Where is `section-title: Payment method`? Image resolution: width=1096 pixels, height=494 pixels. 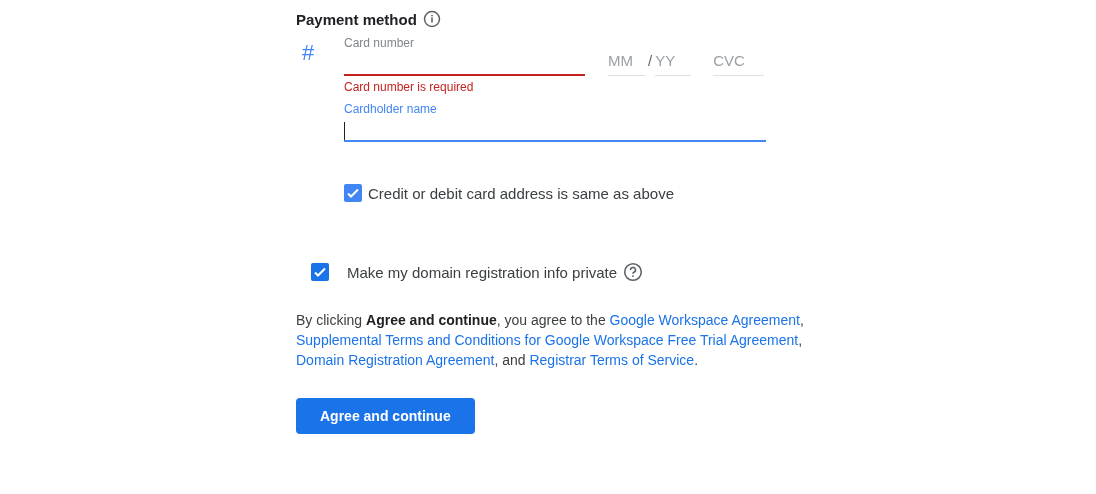
section-title: Payment method is located at coordinates (356, 19).